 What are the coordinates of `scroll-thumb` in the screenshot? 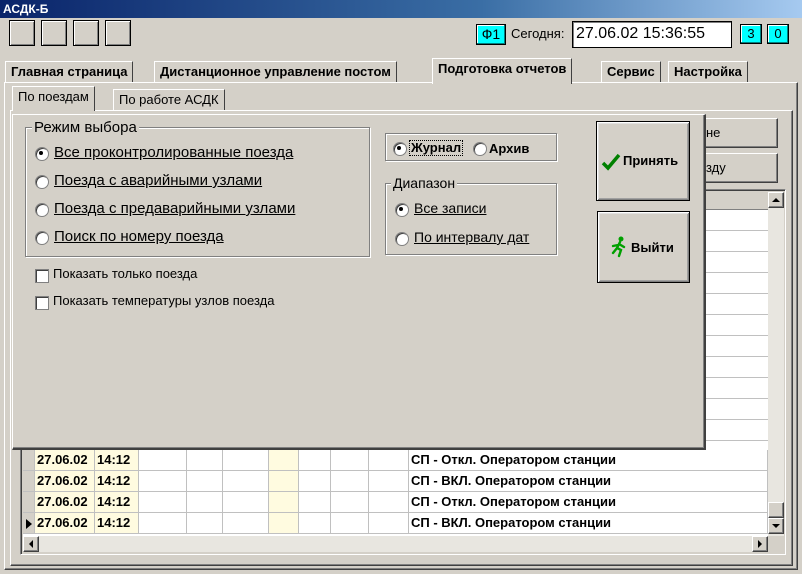 It's located at (776, 510).